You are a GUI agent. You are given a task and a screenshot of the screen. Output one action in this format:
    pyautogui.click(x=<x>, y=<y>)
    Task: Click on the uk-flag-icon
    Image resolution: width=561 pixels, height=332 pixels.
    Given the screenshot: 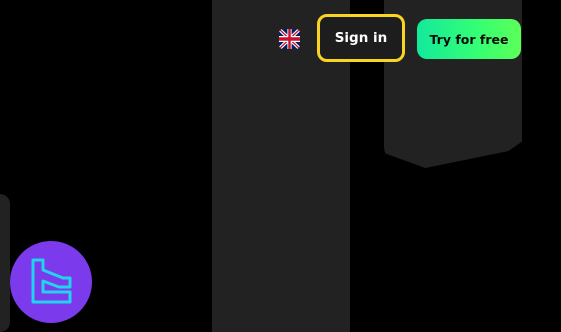 What is the action you would take?
    pyautogui.click(x=289, y=39)
    